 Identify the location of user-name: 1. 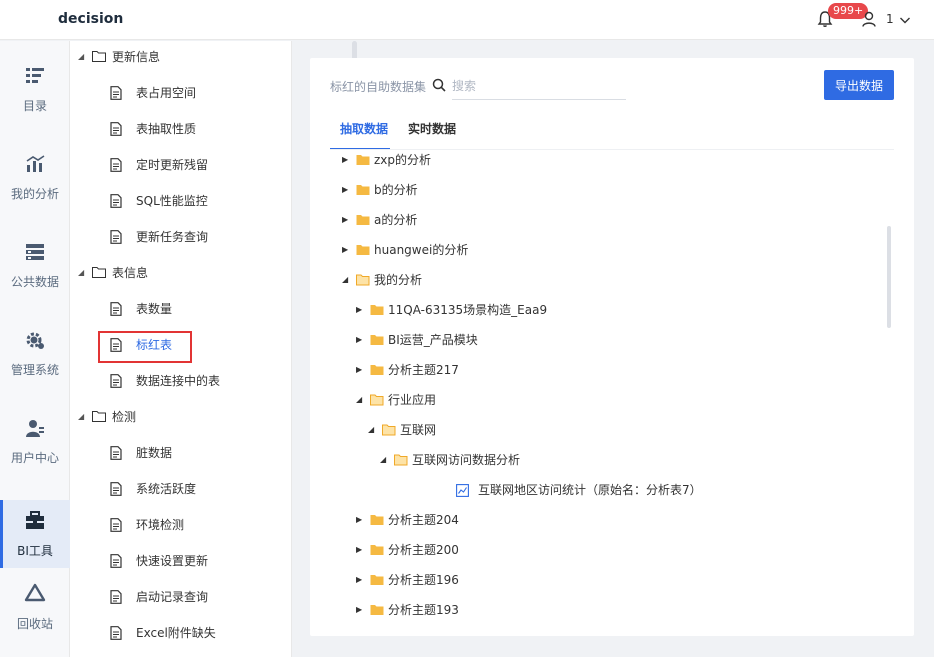
(890, 19).